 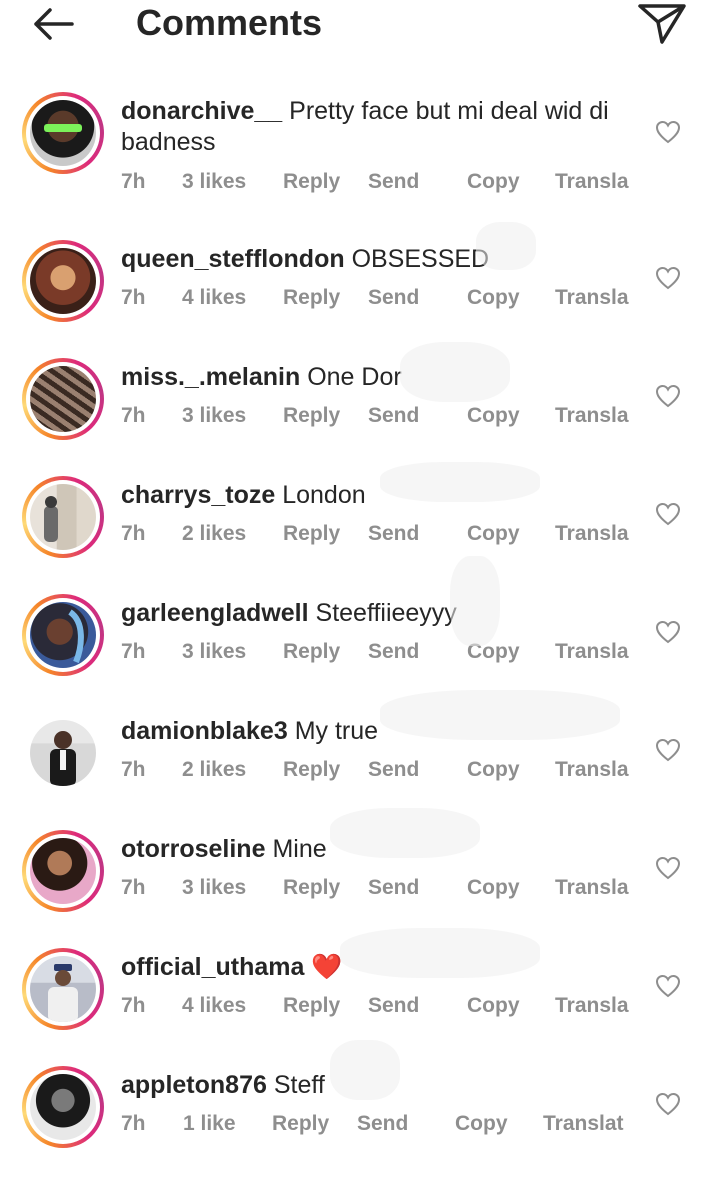 I want to click on comment-username: damionblake3, so click(x=204, y=731).